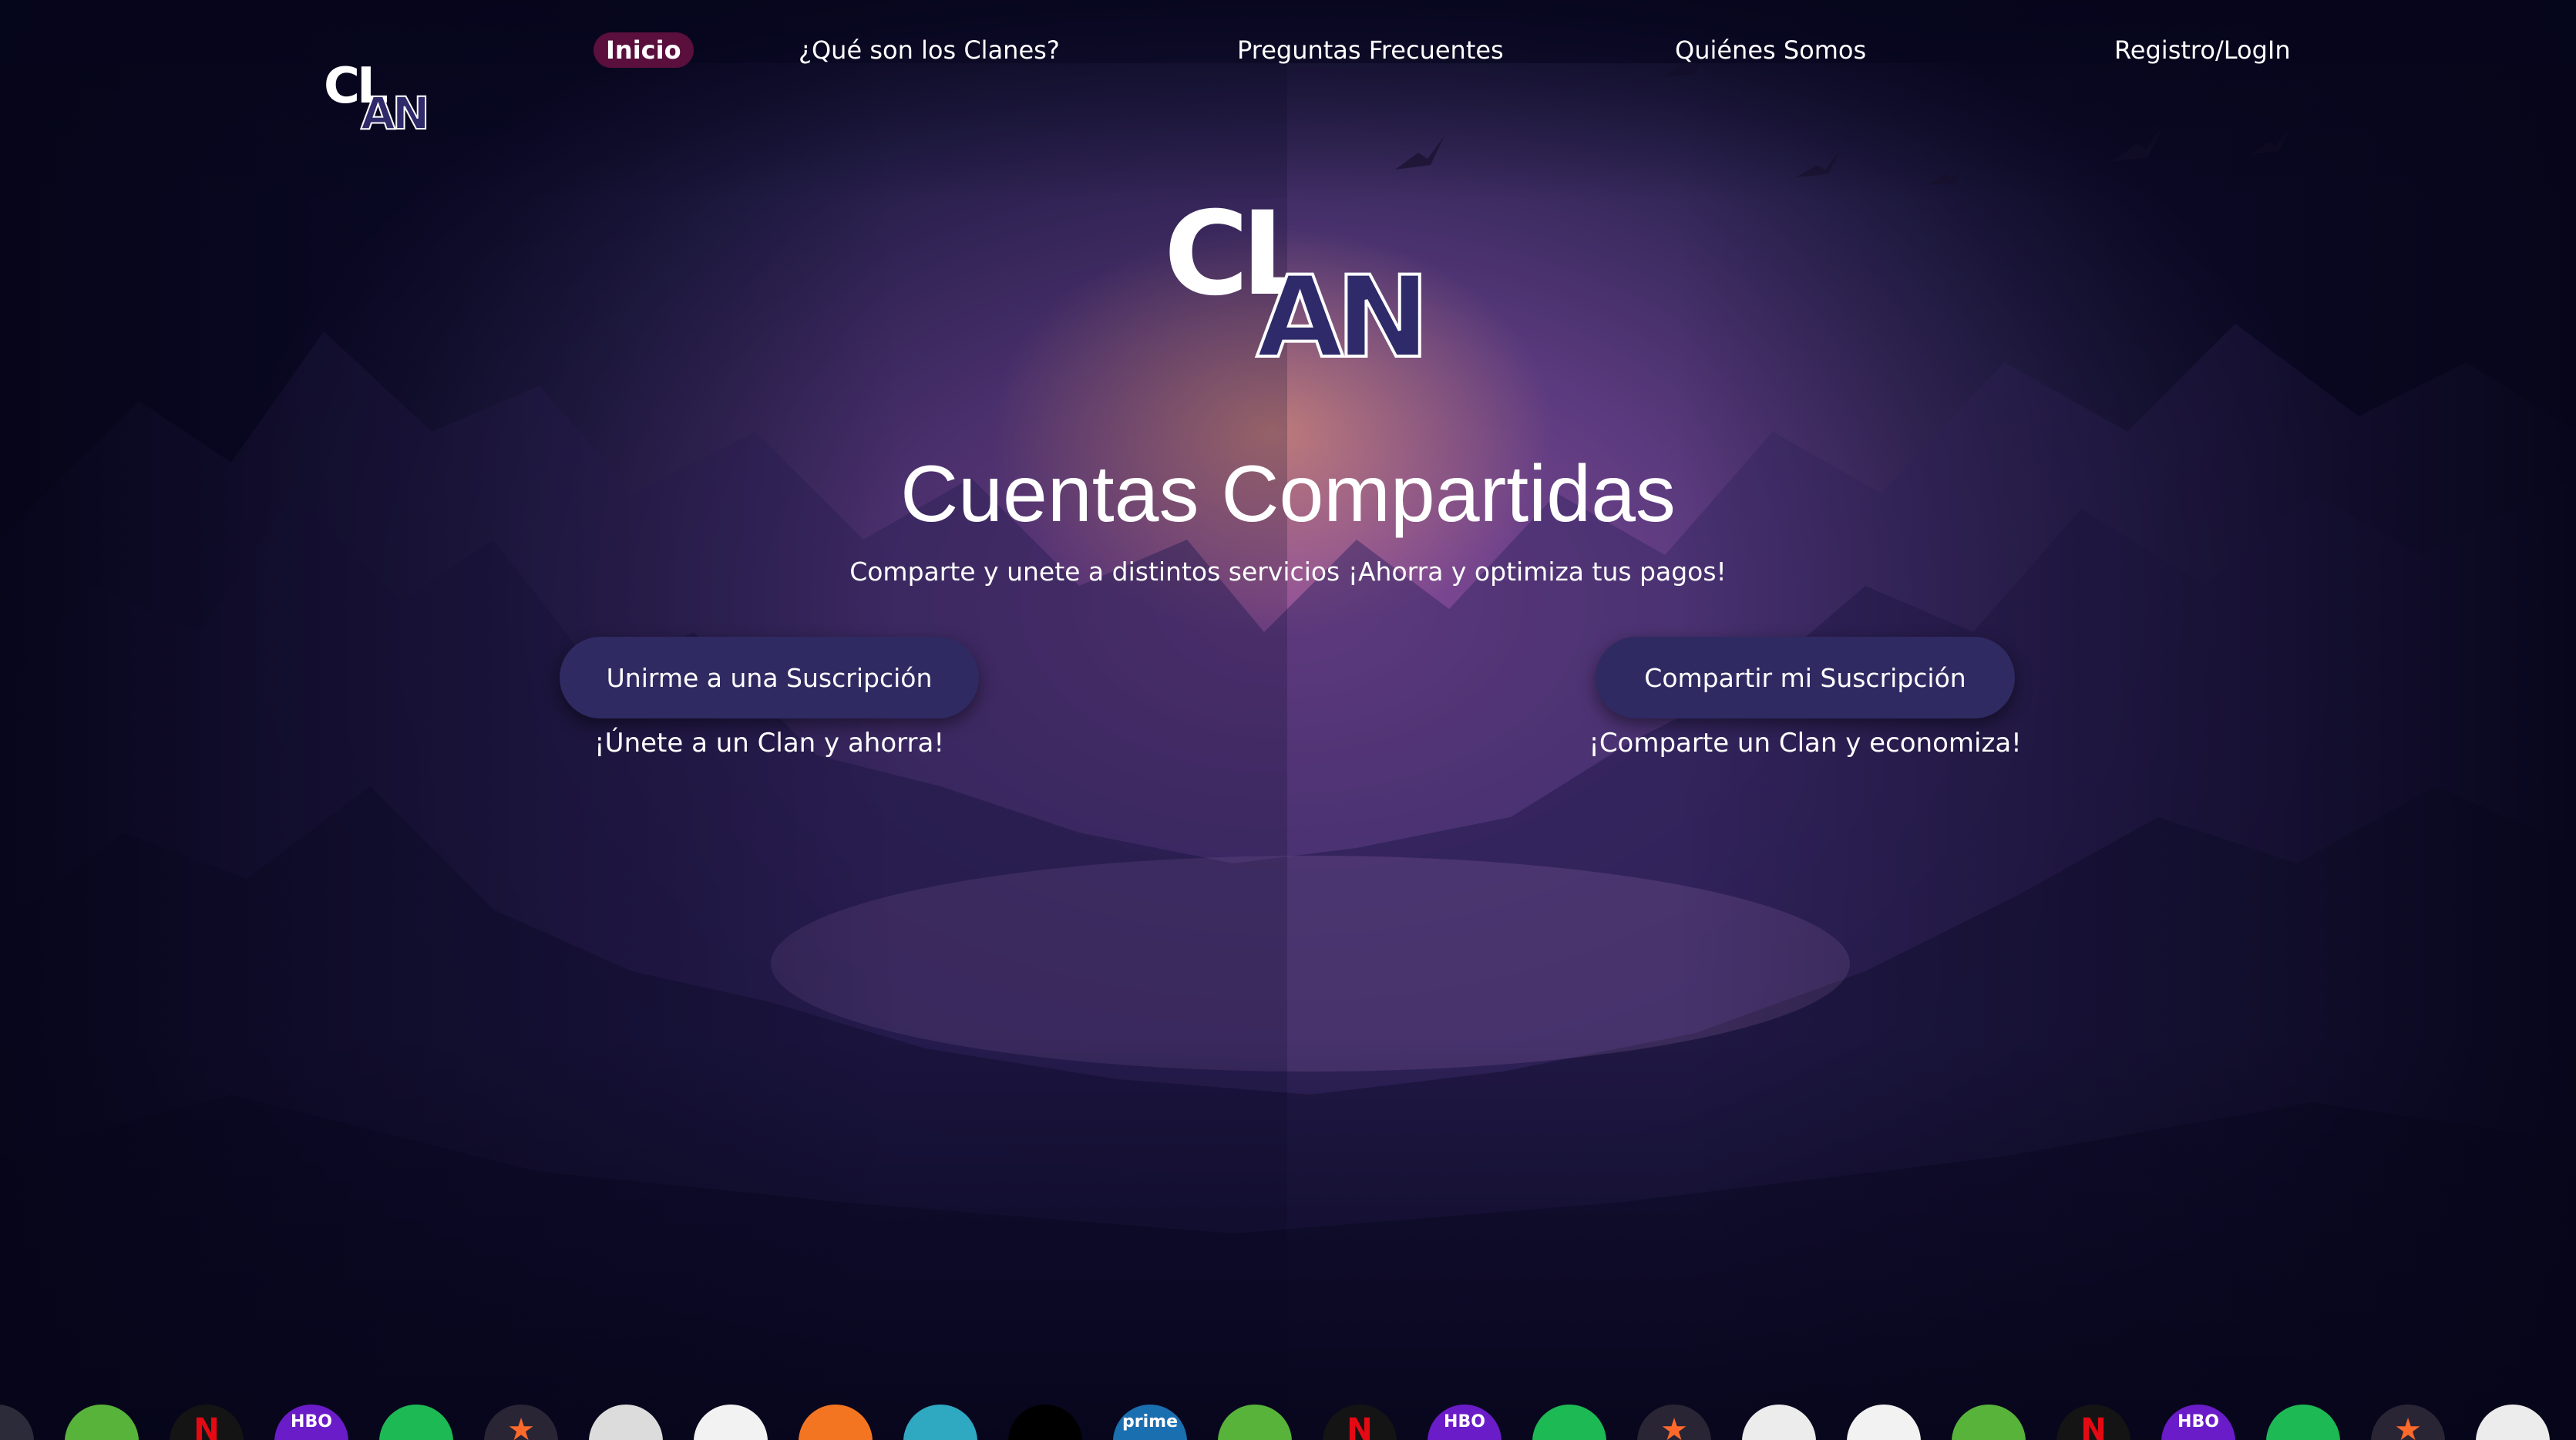 The width and height of the screenshot is (2576, 1440). I want to click on join-subscription-button: Unirme a una Suscripción, so click(769, 677).